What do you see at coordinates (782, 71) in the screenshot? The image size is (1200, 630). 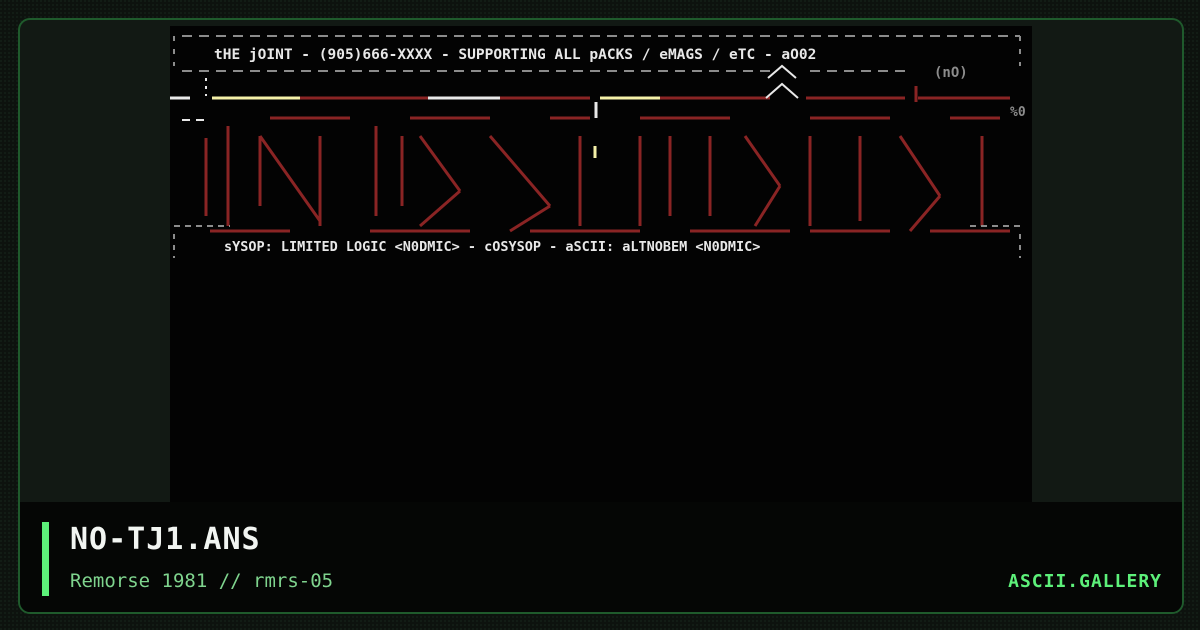 I see `ansi-peak` at bounding box center [782, 71].